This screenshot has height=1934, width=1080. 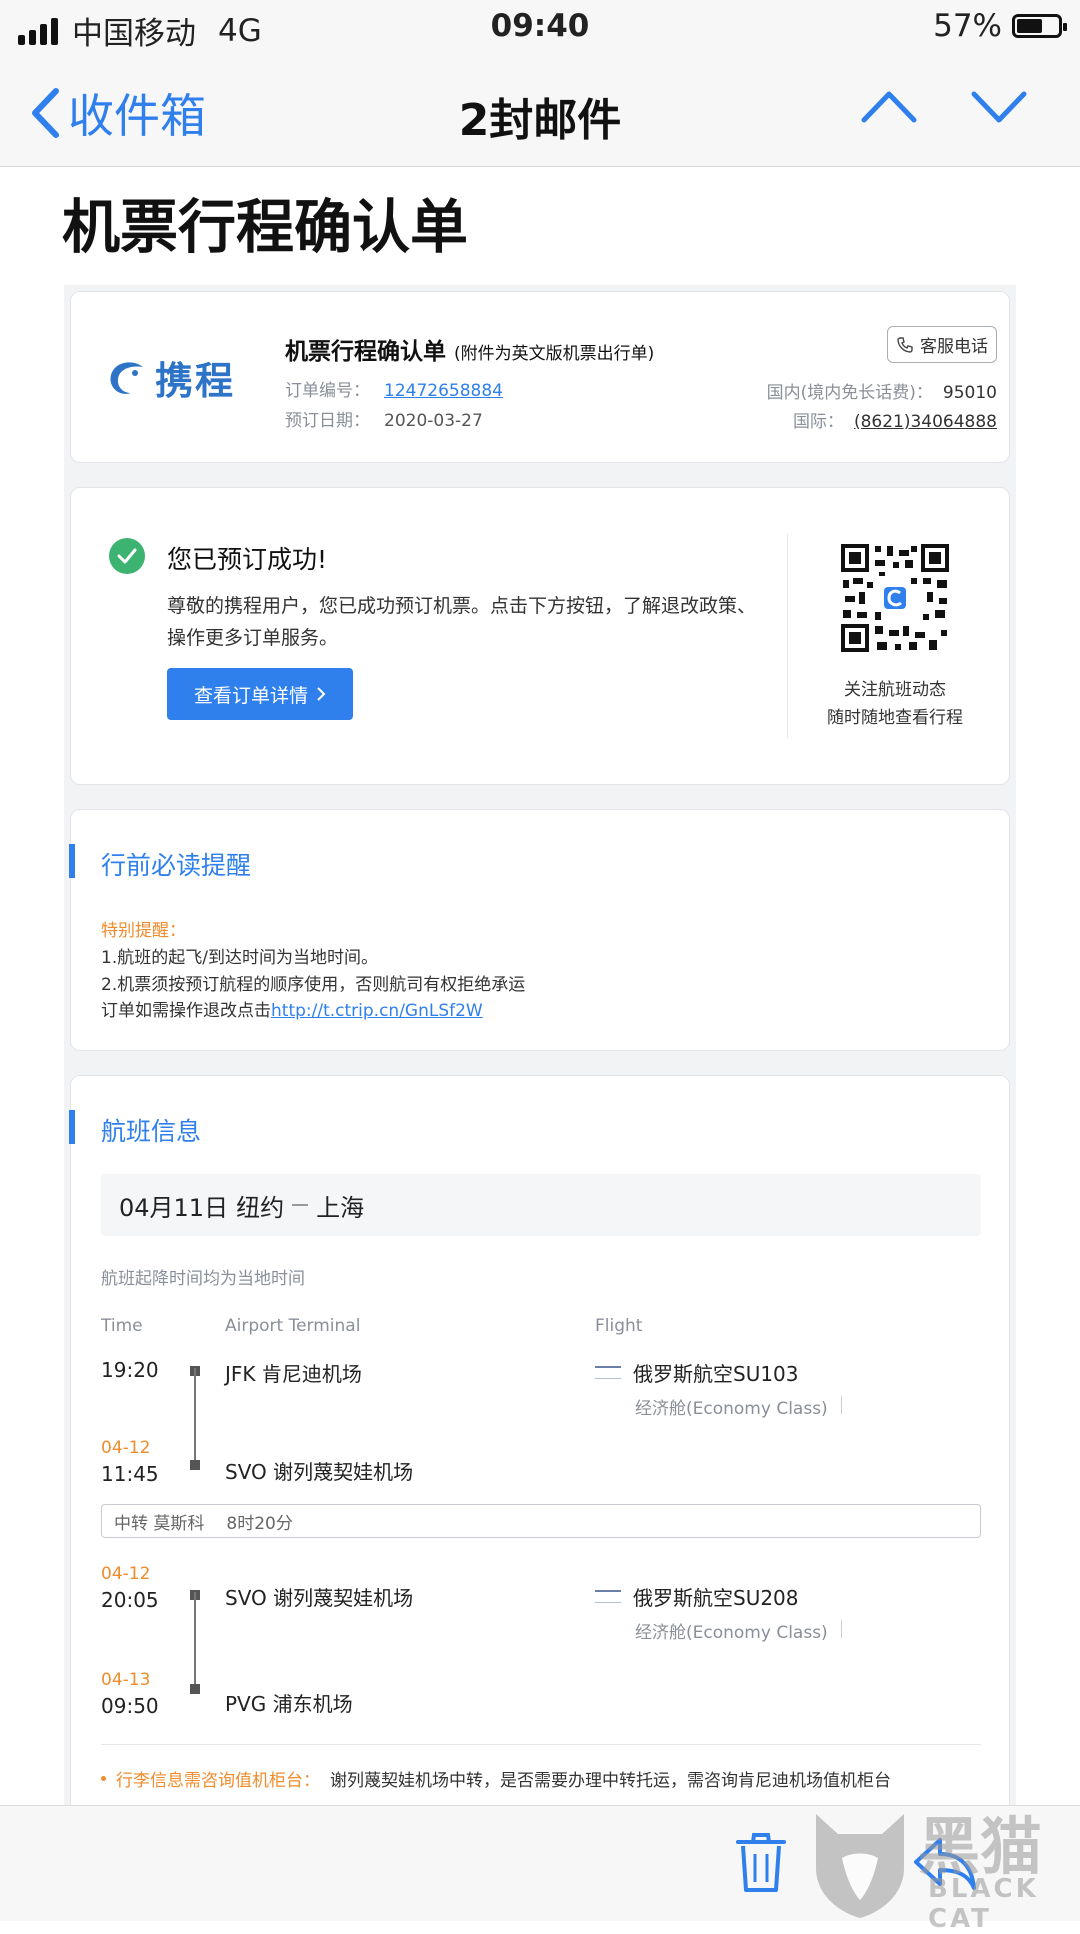 I want to click on segment-1-departure-airport: JFK 肯尼迪机场, so click(x=293, y=1374).